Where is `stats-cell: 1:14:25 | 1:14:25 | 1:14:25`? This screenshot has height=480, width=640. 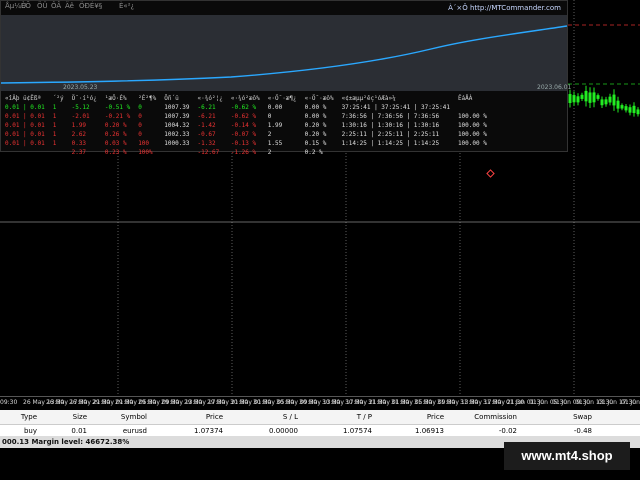 stats-cell: 1:14:25 | 1:14:25 | 1:14:25 is located at coordinates (390, 143).